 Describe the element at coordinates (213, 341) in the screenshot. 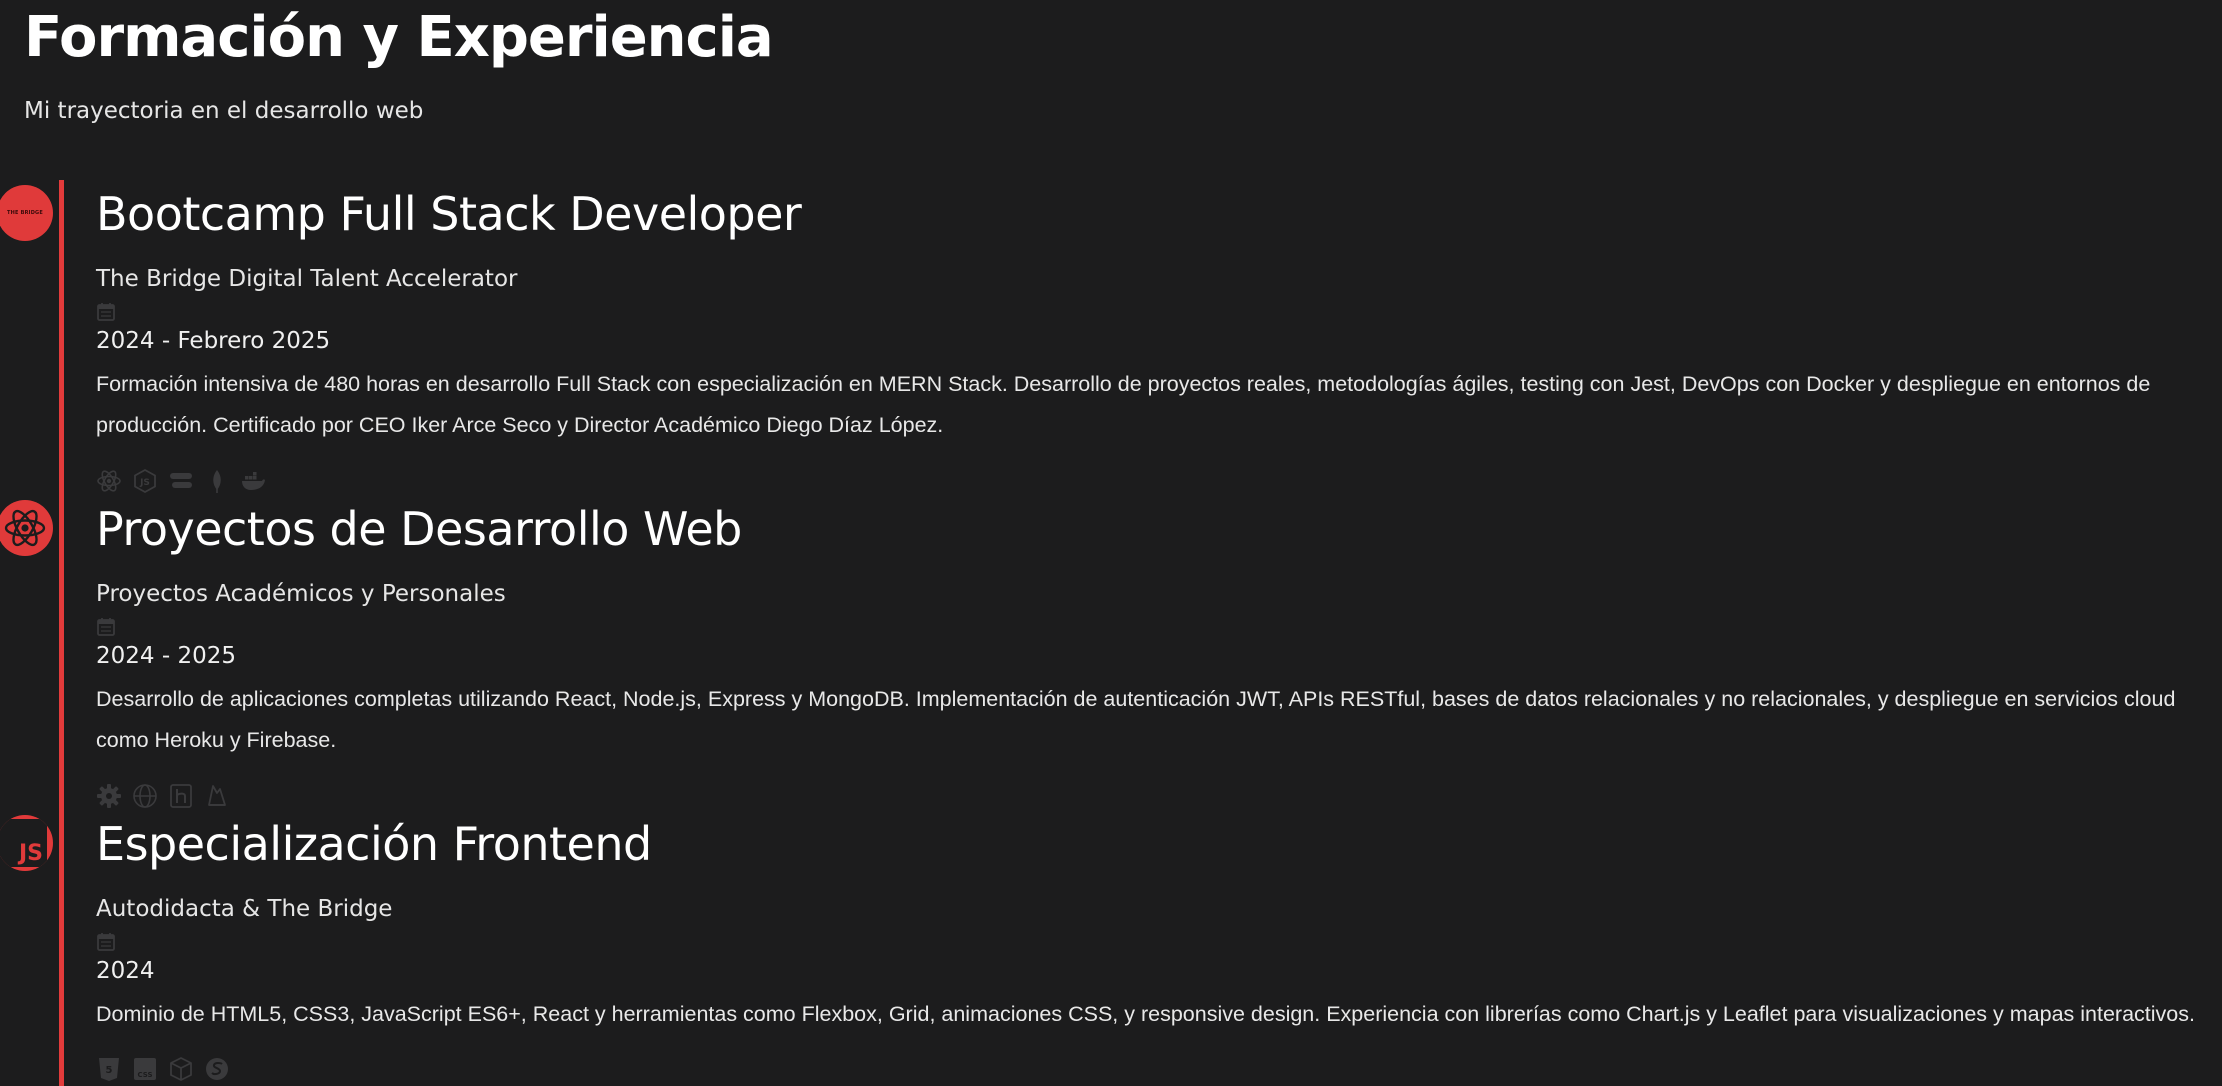

I see `entry-date: 2024 - Febrero 2025` at that location.